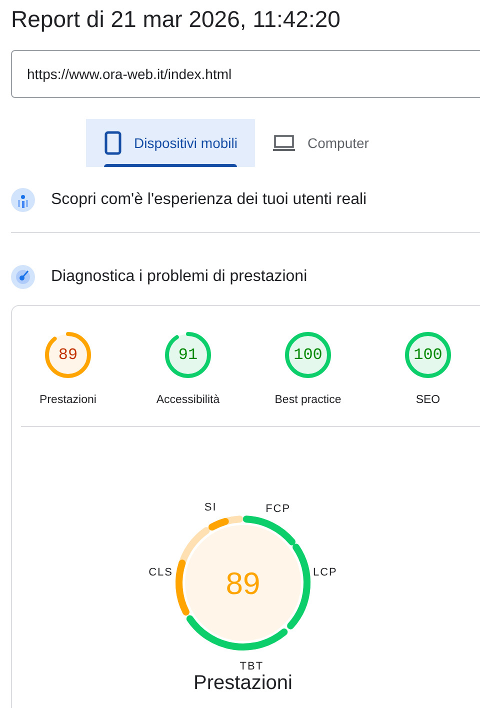 This screenshot has width=480, height=708. What do you see at coordinates (209, 200) in the screenshot?
I see `section-heading: Scopri com'è l'esperienza dei tuoi utenti reali` at bounding box center [209, 200].